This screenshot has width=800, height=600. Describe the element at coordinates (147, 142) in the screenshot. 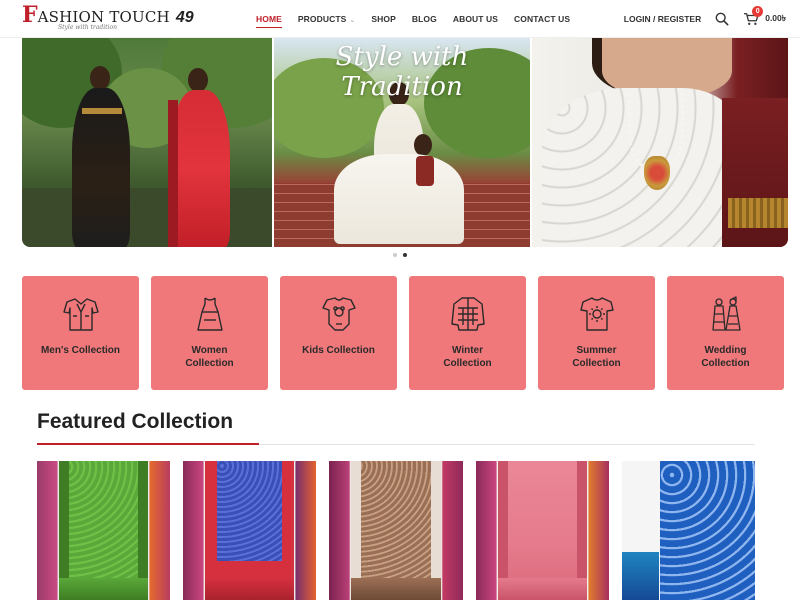

I see `hero-image-women-sarees` at that location.